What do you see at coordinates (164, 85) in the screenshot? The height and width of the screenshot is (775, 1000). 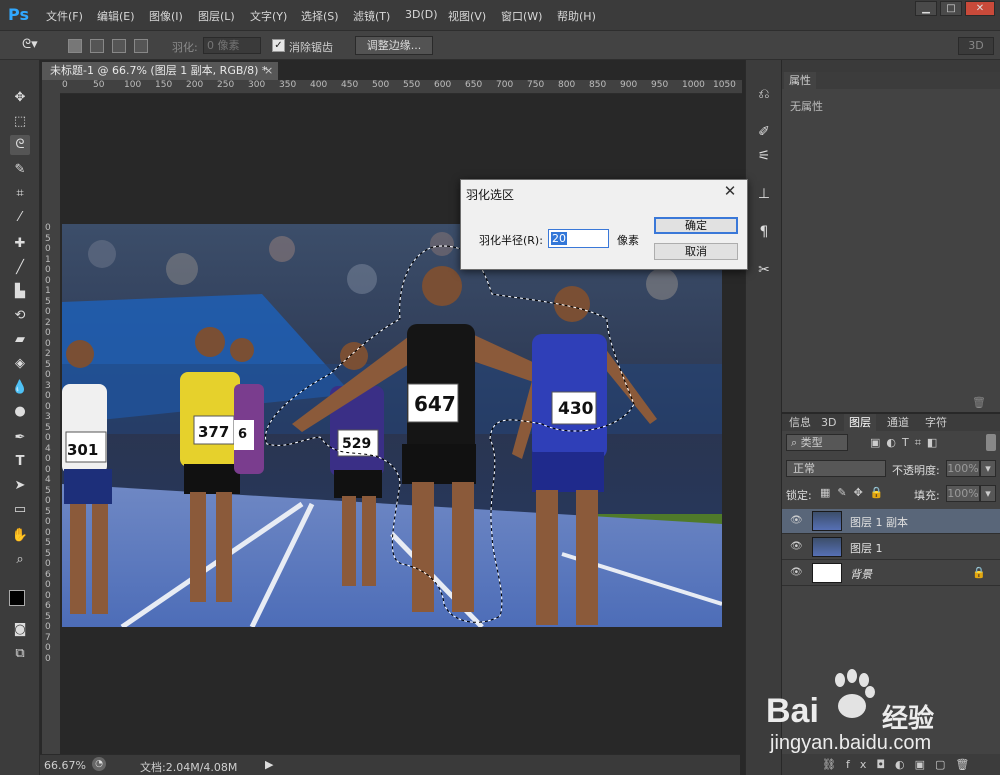 I see `ruler-tick-label: 150` at bounding box center [164, 85].